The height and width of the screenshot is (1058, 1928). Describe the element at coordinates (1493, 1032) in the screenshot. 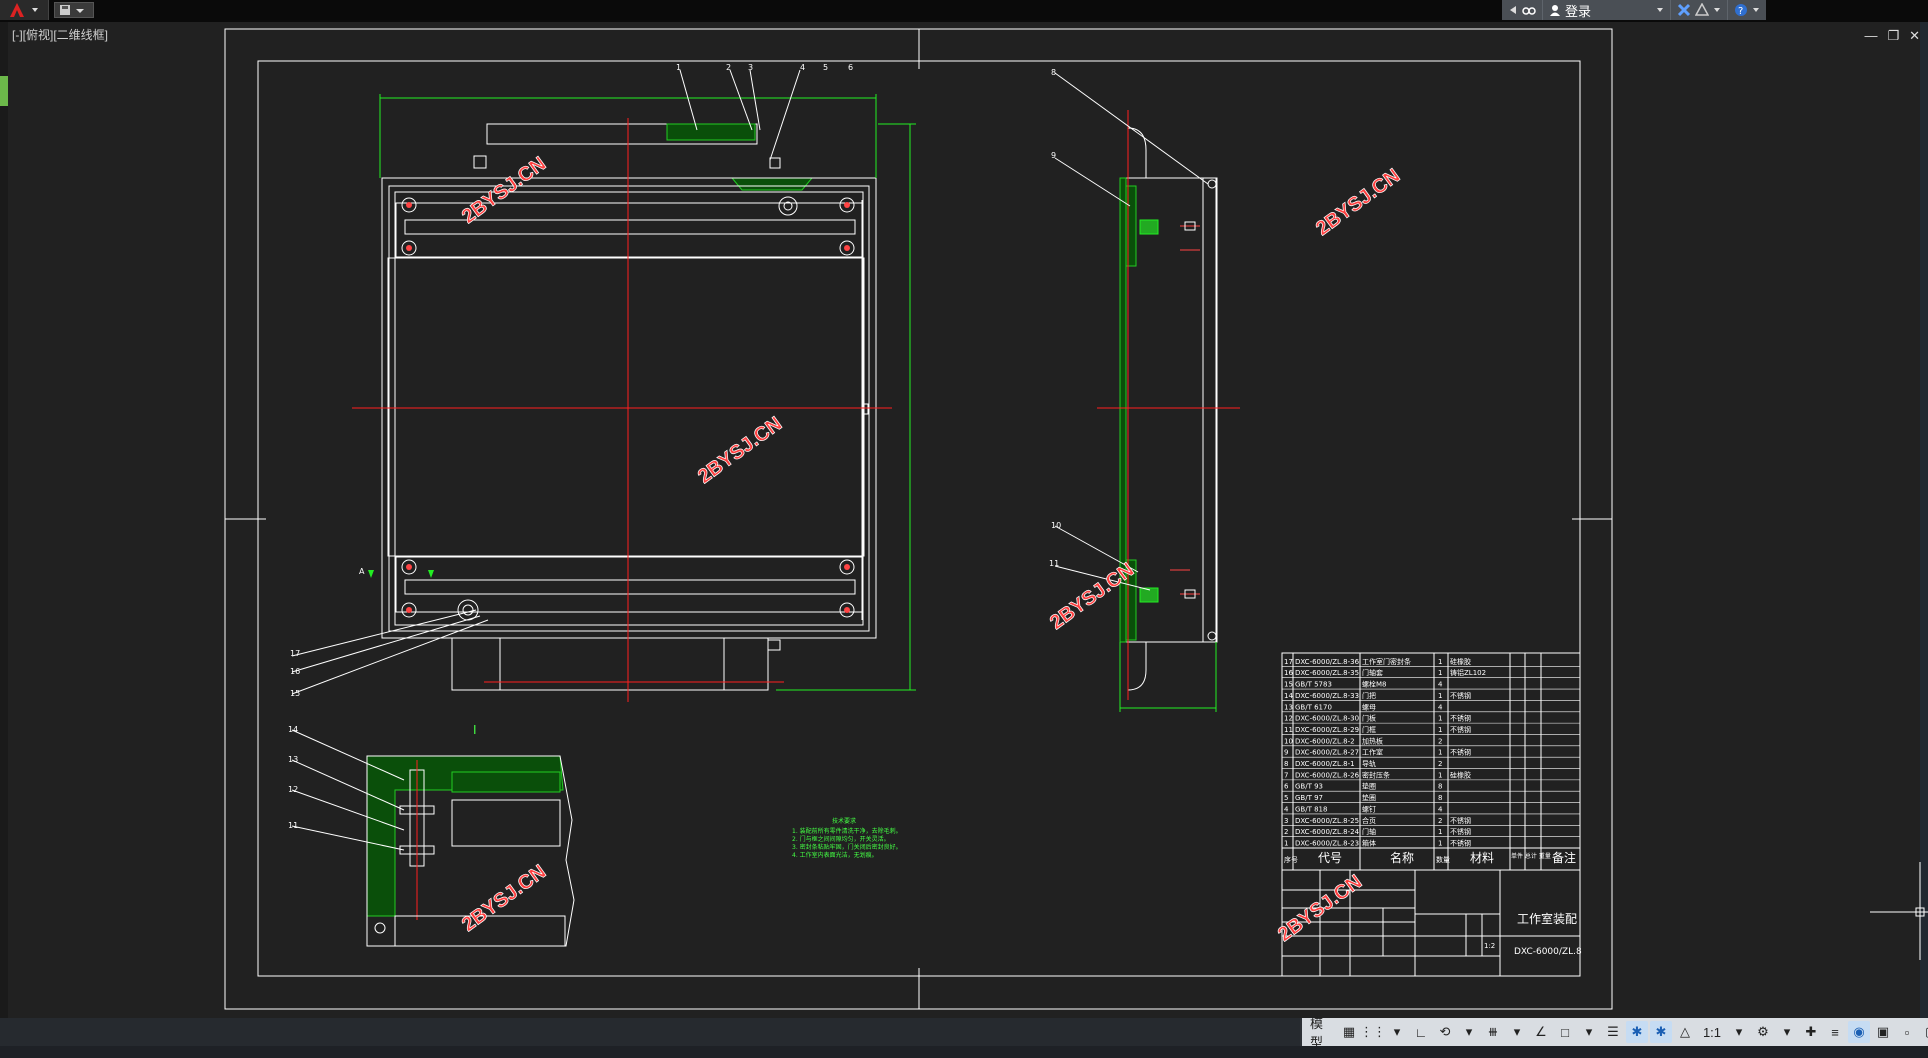

I see `isodraft-icon: ⧻` at that location.